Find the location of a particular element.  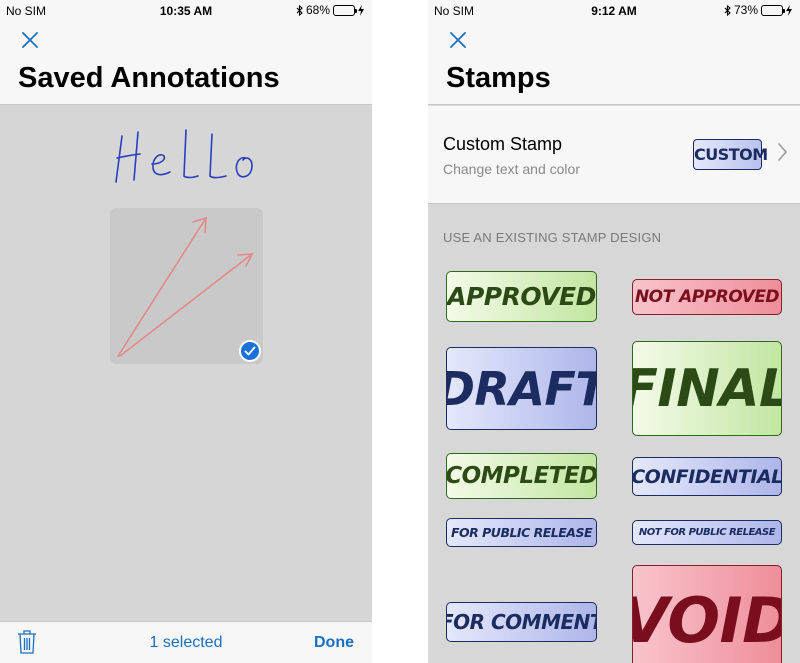

custom-stamp-title: Custom Stamp is located at coordinates (503, 144).